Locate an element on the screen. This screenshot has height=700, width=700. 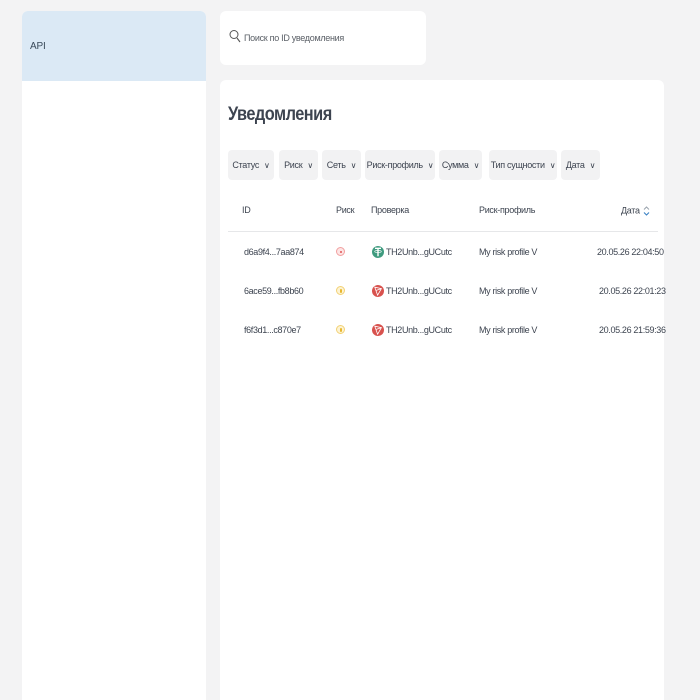
filter-label: Сеть is located at coordinates (336, 165).